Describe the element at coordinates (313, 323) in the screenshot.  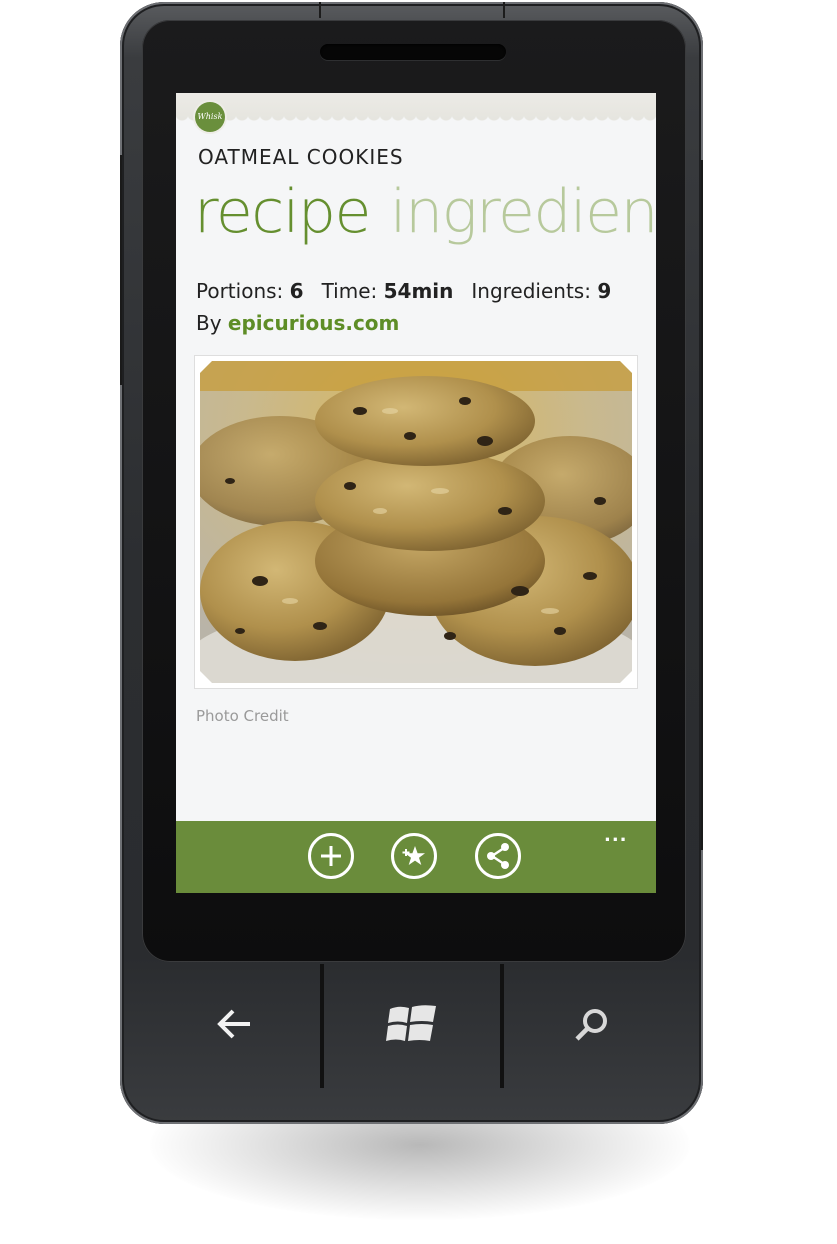
I see `source-link: epicurious.com` at that location.